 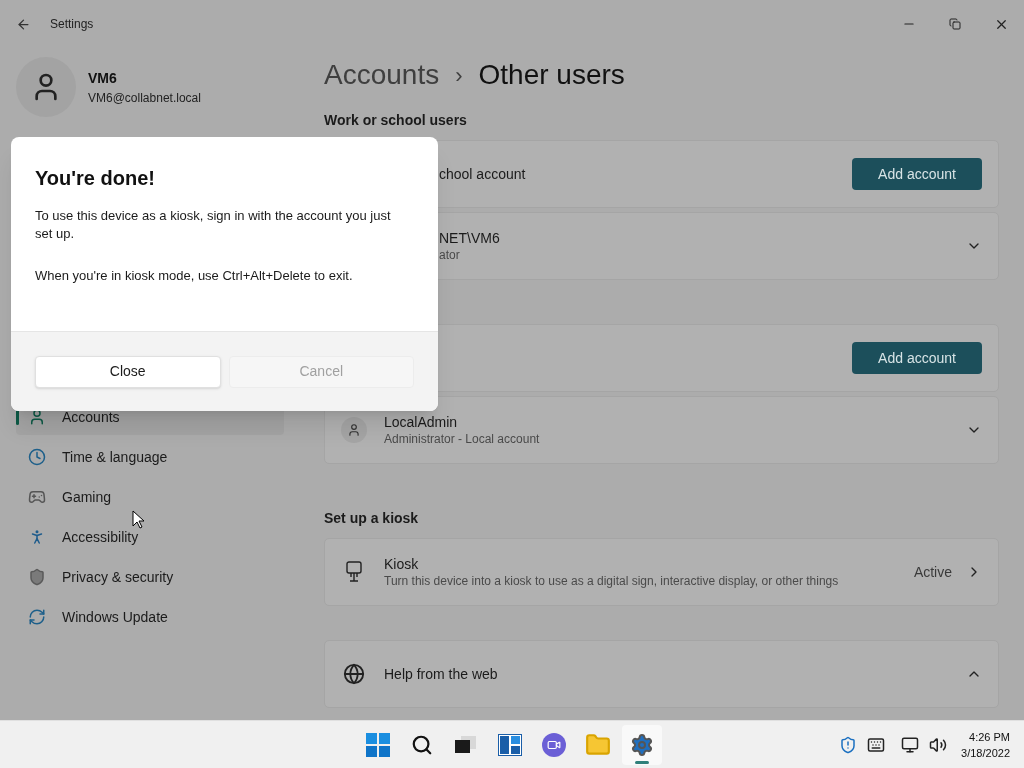 What do you see at coordinates (469, 237) in the screenshot?
I see `card-title: NET\VM6` at bounding box center [469, 237].